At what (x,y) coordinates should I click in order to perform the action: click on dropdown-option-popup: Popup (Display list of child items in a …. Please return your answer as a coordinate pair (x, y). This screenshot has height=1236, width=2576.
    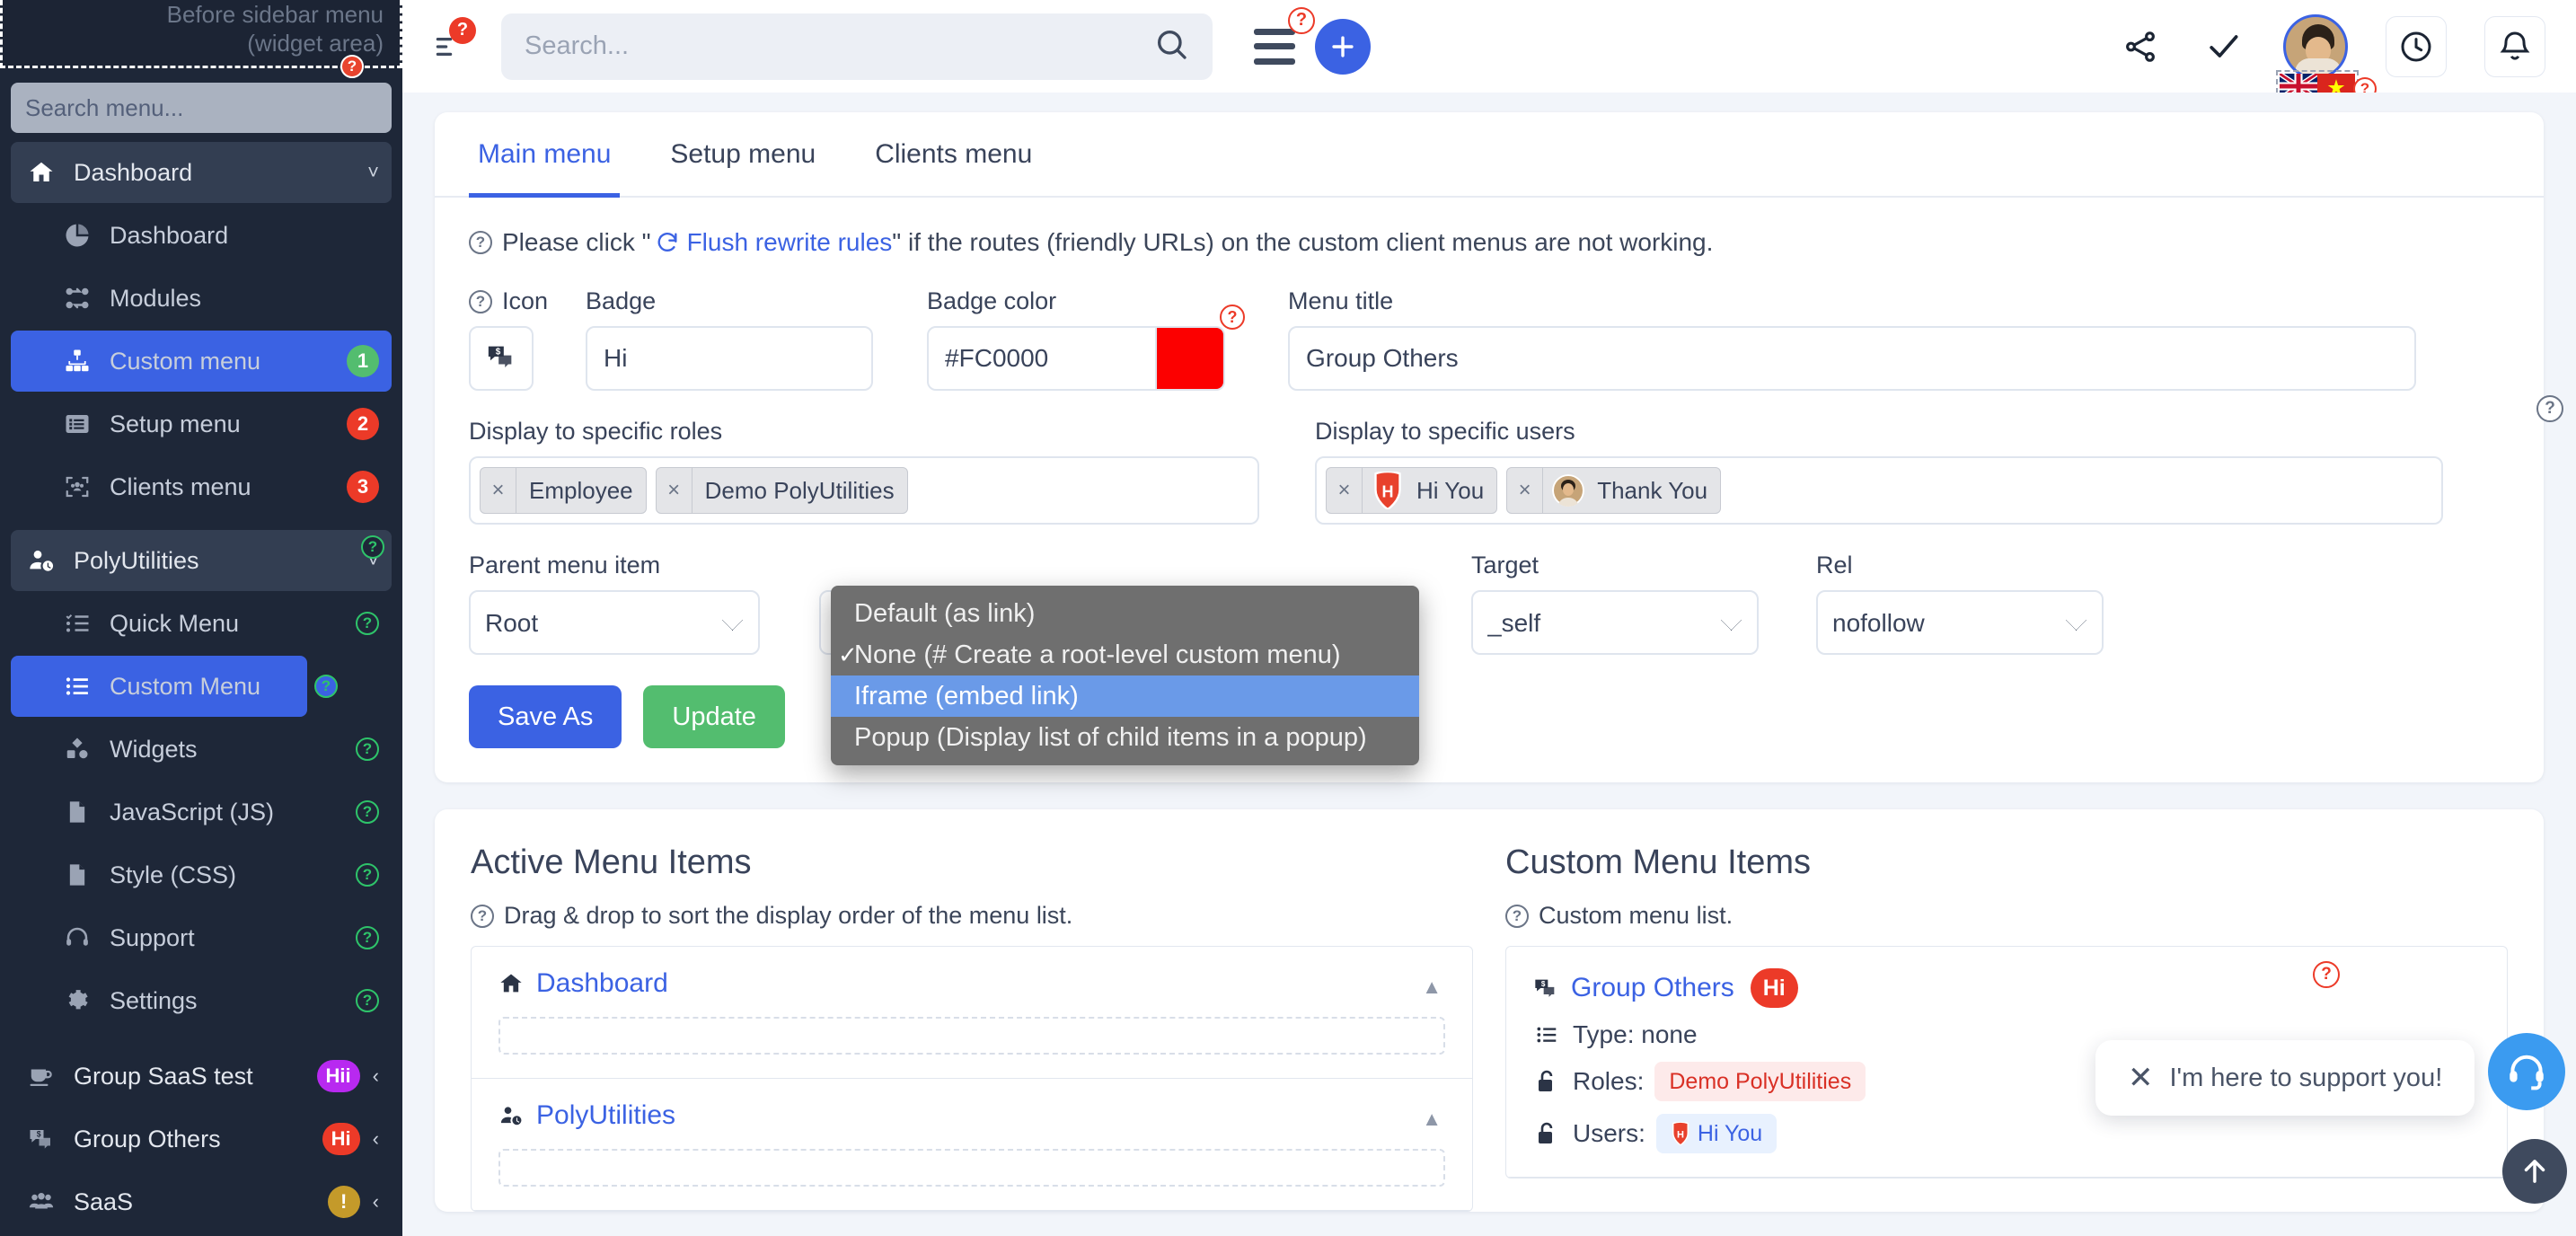
    Looking at the image, I should click on (1125, 738).